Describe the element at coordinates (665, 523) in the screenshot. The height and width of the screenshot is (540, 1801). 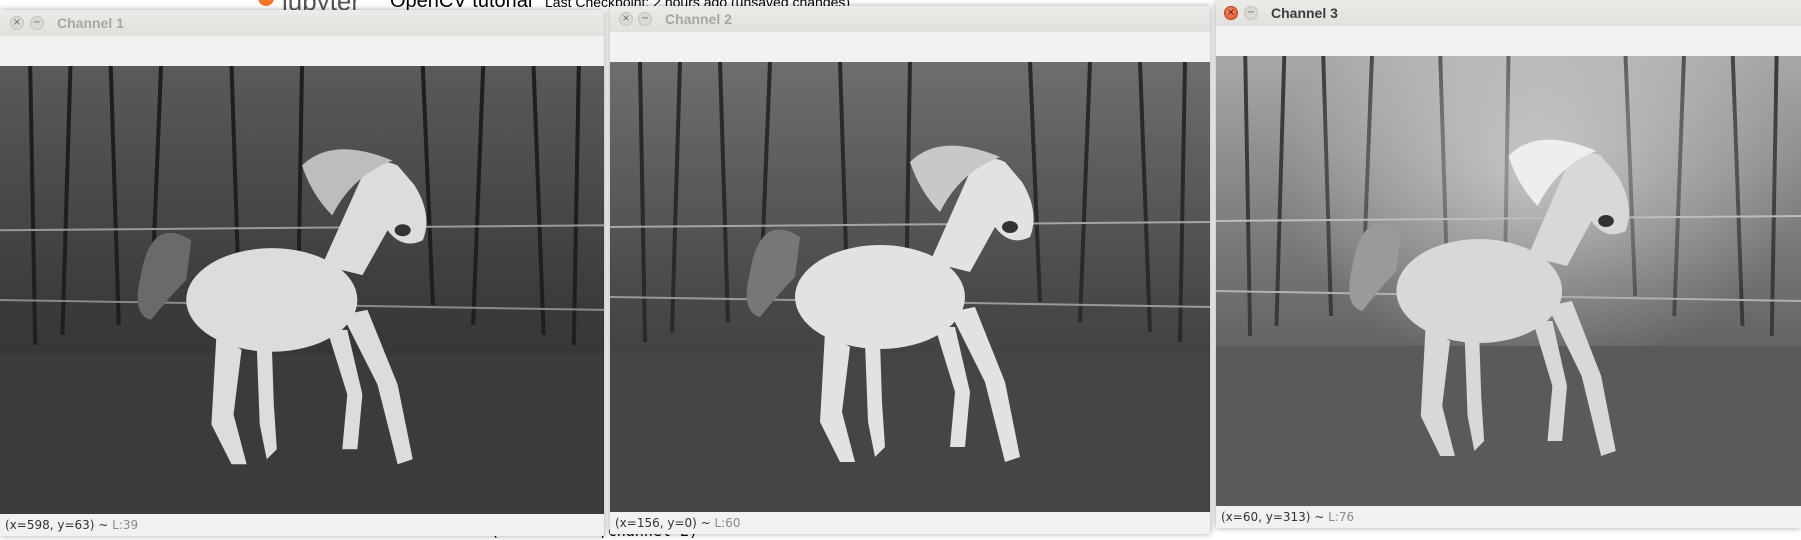
I see `status-coordinates: (x=156, y=0) ~` at that location.